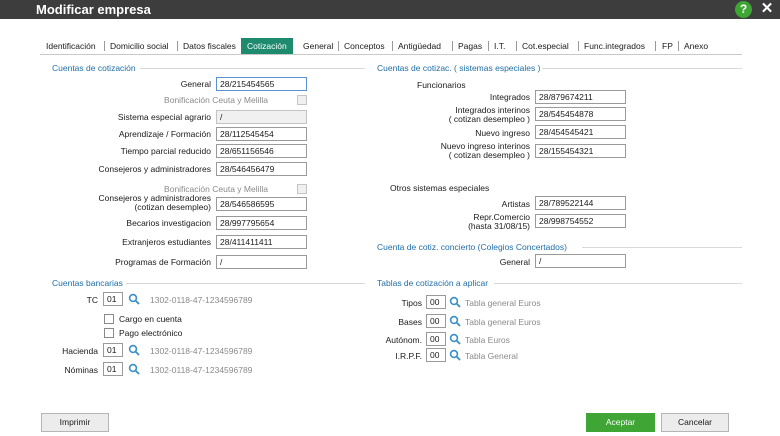 This screenshot has width=780, height=436. I want to click on pago-electronico-checkbox, so click(109, 333).